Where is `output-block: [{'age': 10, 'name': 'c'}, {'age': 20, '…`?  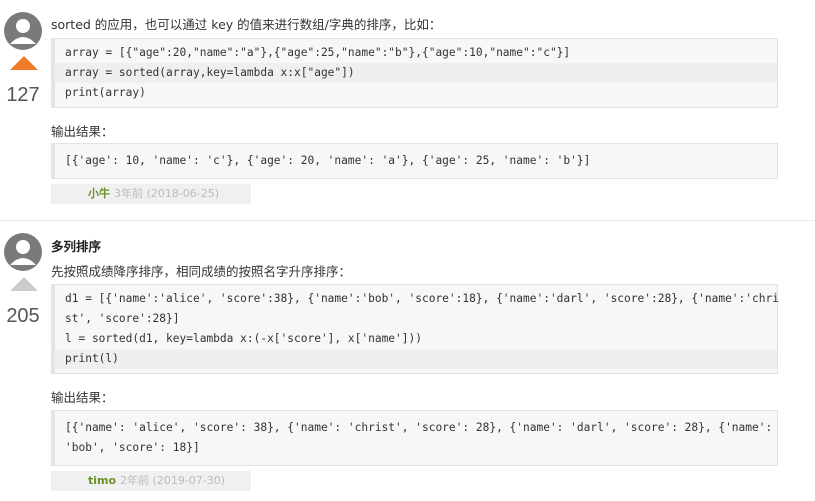 output-block: [{'age': 10, 'name': 'c'}, {'age': 20, '… is located at coordinates (414, 161).